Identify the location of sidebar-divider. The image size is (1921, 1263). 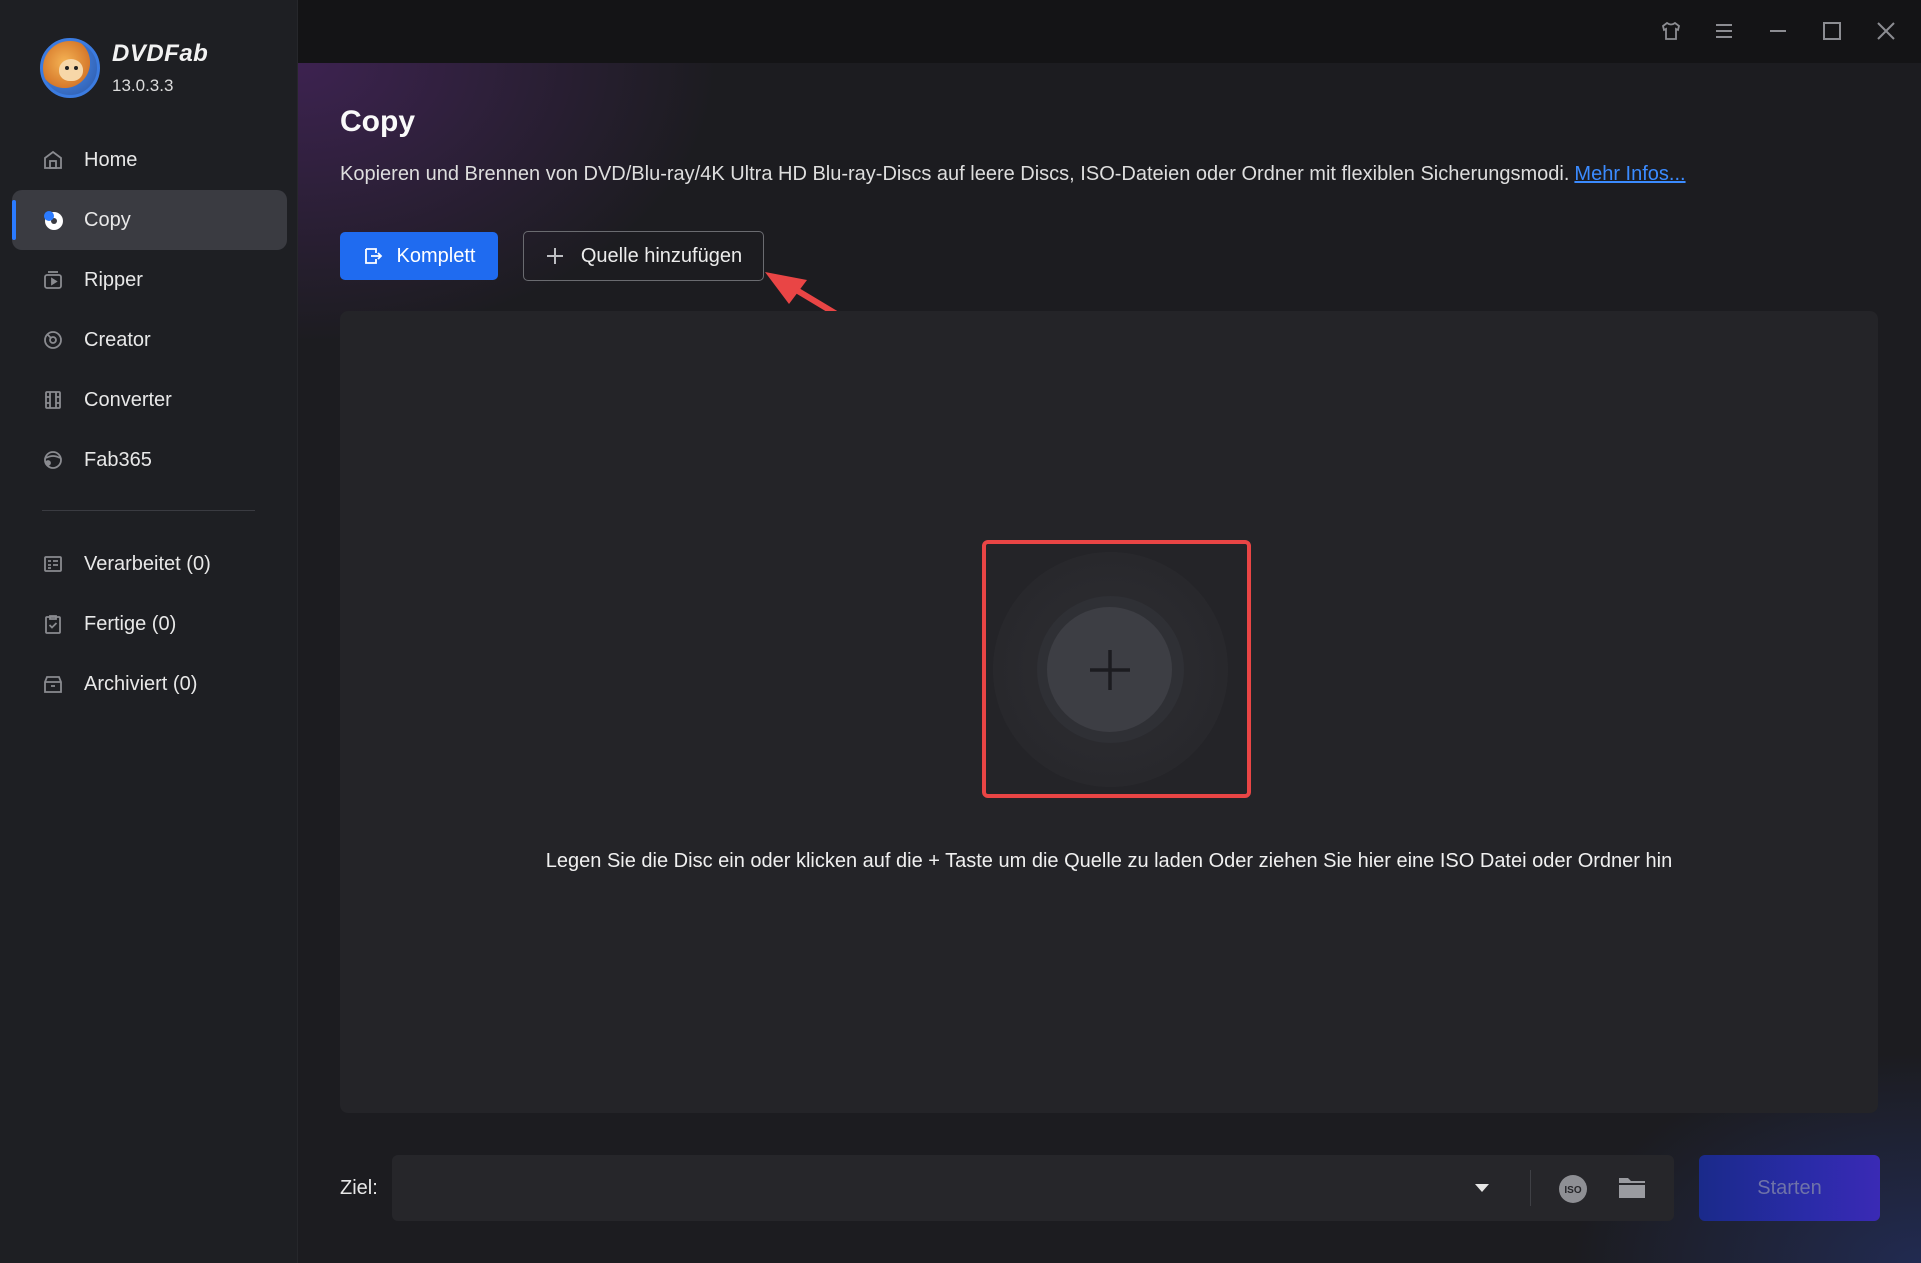
(148, 510).